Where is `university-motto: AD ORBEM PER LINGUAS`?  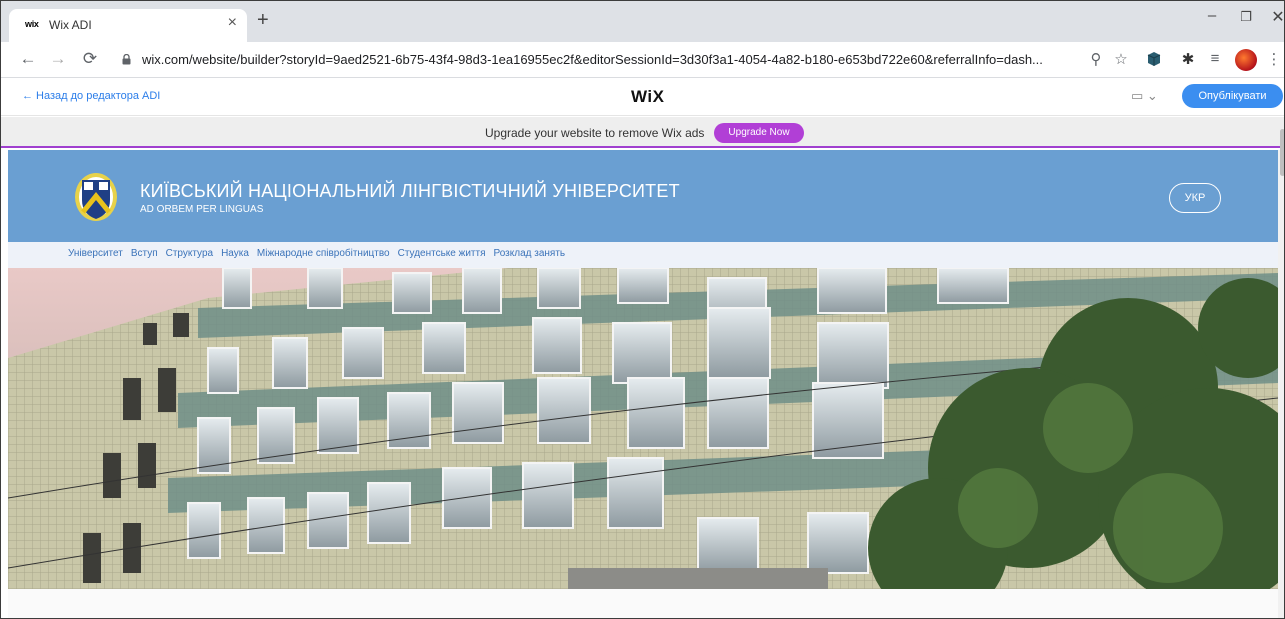 university-motto: AD ORBEM PER LINGUAS is located at coordinates (202, 209).